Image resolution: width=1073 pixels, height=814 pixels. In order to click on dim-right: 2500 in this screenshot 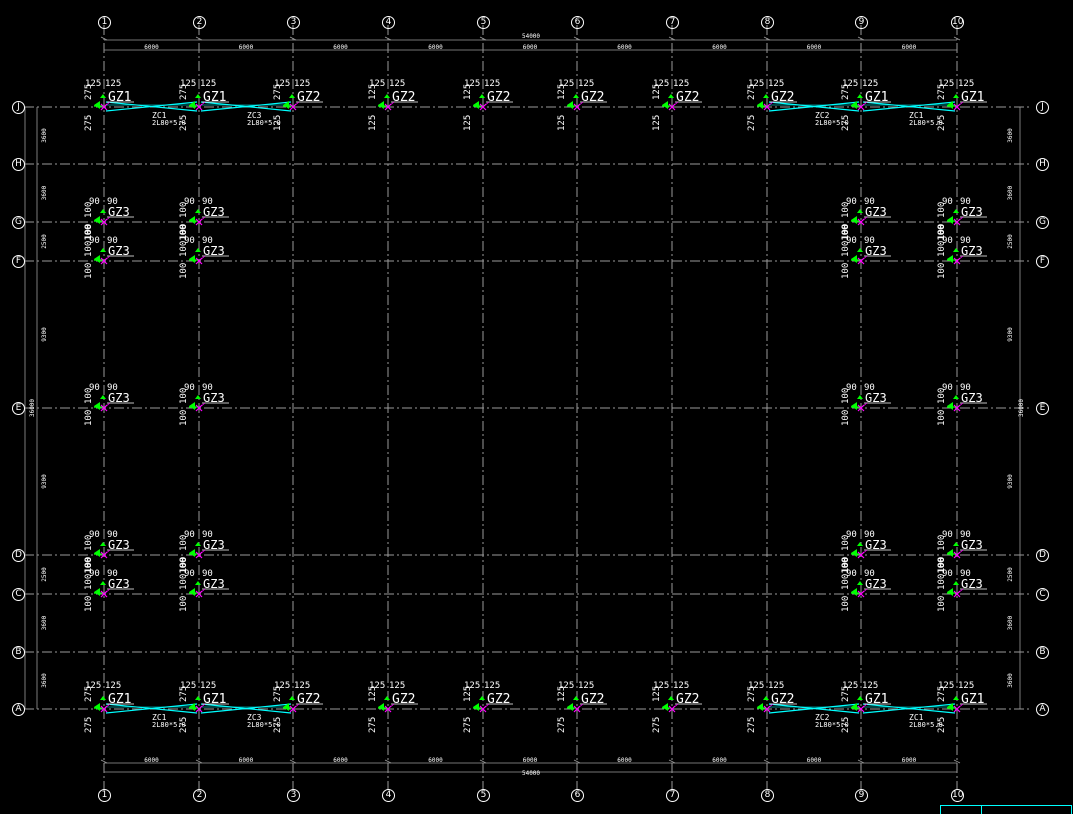, I will do `click(1010, 241)`.